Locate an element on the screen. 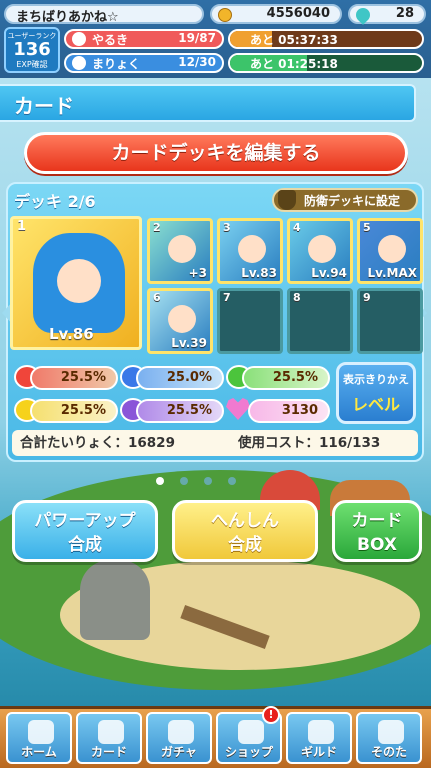 The image size is (431, 768). gem-icon is located at coordinates (363, 15).